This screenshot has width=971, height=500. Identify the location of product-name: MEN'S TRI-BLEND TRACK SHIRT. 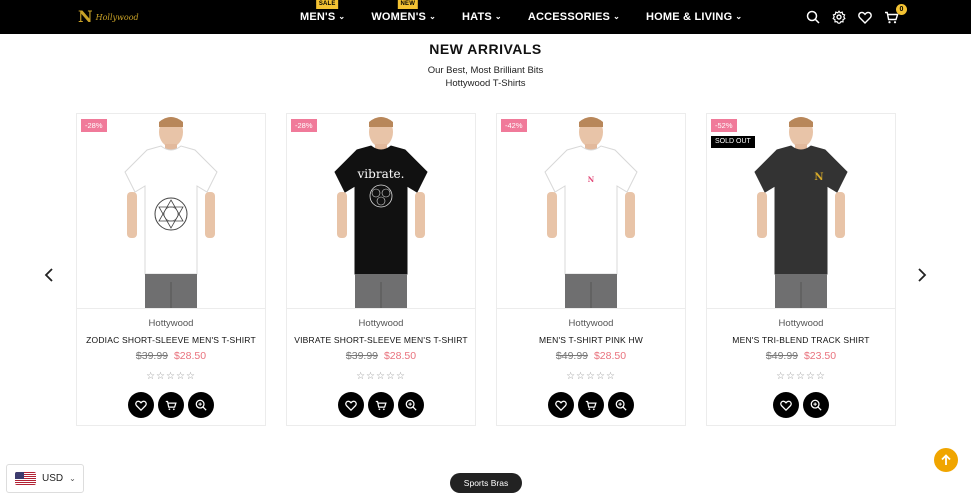
(801, 340).